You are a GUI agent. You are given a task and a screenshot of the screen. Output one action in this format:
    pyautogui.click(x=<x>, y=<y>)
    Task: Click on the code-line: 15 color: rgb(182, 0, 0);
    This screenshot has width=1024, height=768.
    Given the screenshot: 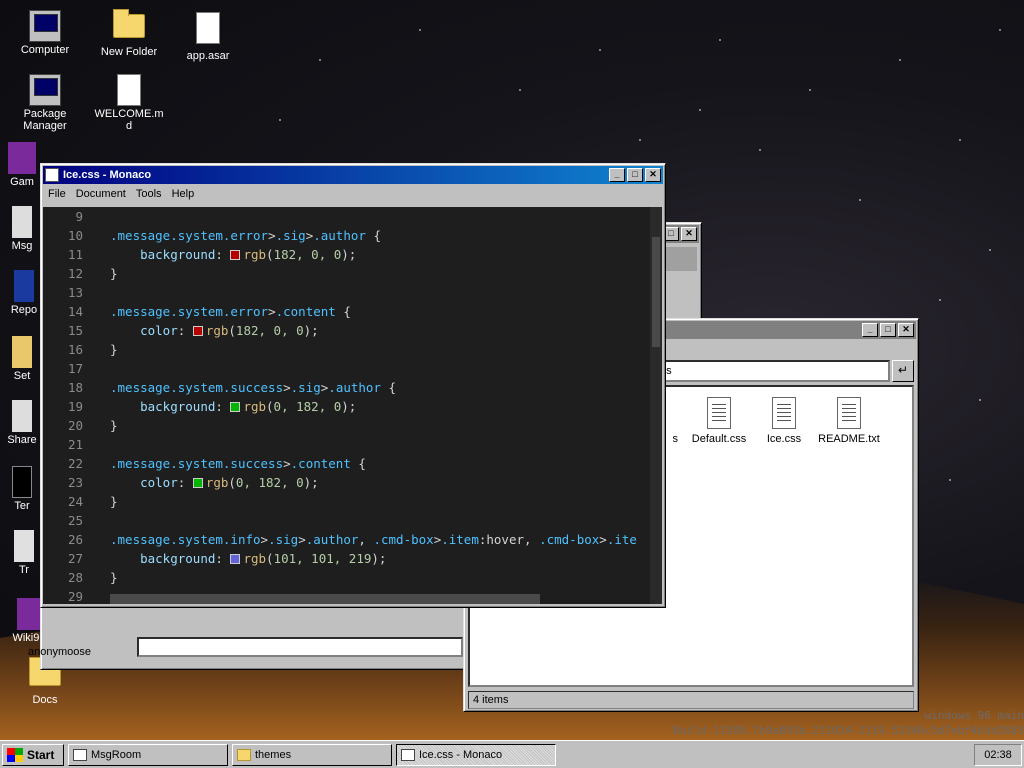 What is the action you would take?
    pyautogui.click(x=181, y=330)
    